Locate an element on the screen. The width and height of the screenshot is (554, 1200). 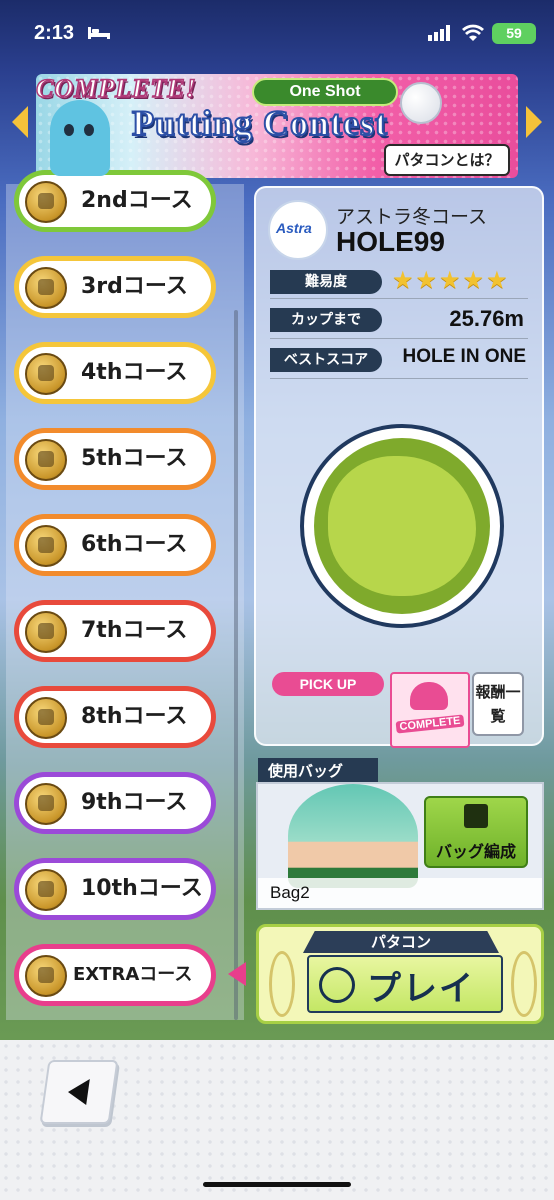
course-label: 7thコース is located at coordinates (134, 630).